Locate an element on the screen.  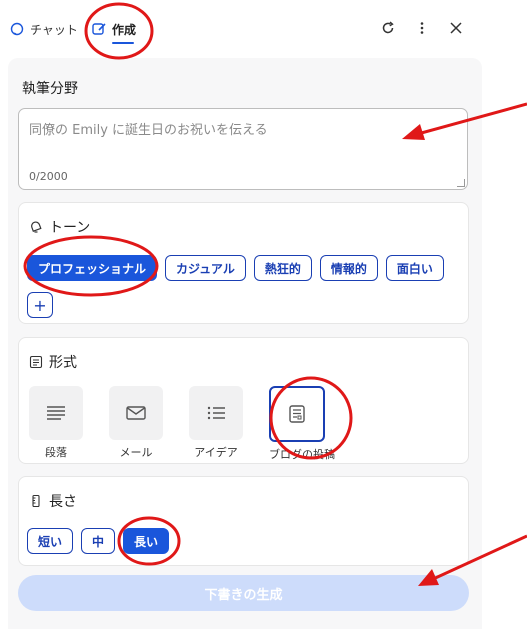
tab-chat-label: チャット is located at coordinates (54, 29).